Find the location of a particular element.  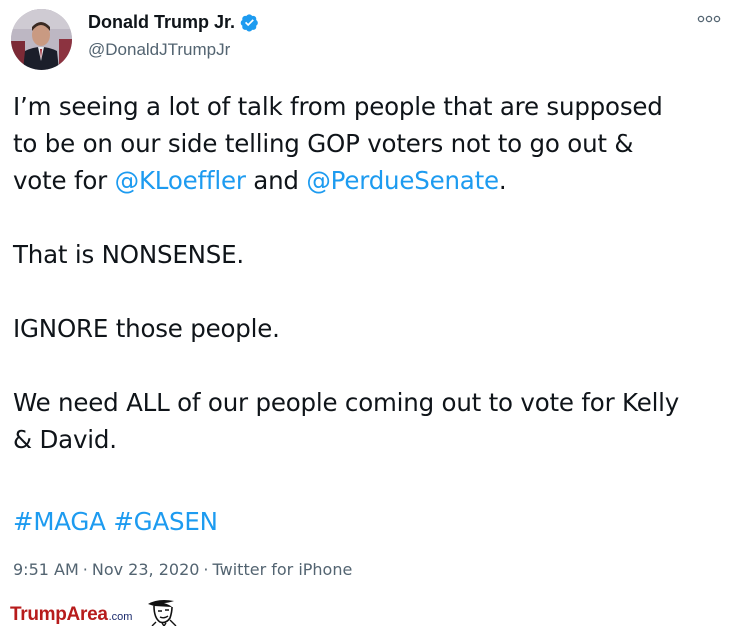

tweet-time: 9:51 AM is located at coordinates (46, 569).